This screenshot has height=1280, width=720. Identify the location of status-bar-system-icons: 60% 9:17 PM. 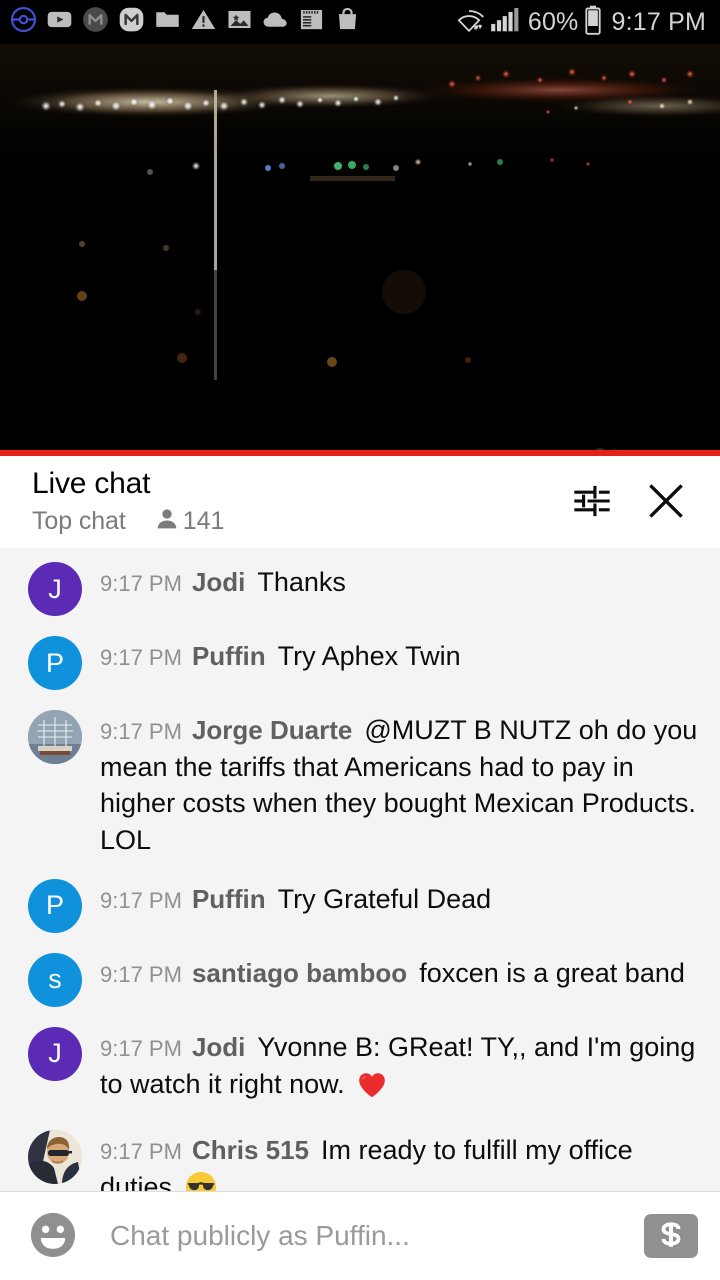
(580, 22).